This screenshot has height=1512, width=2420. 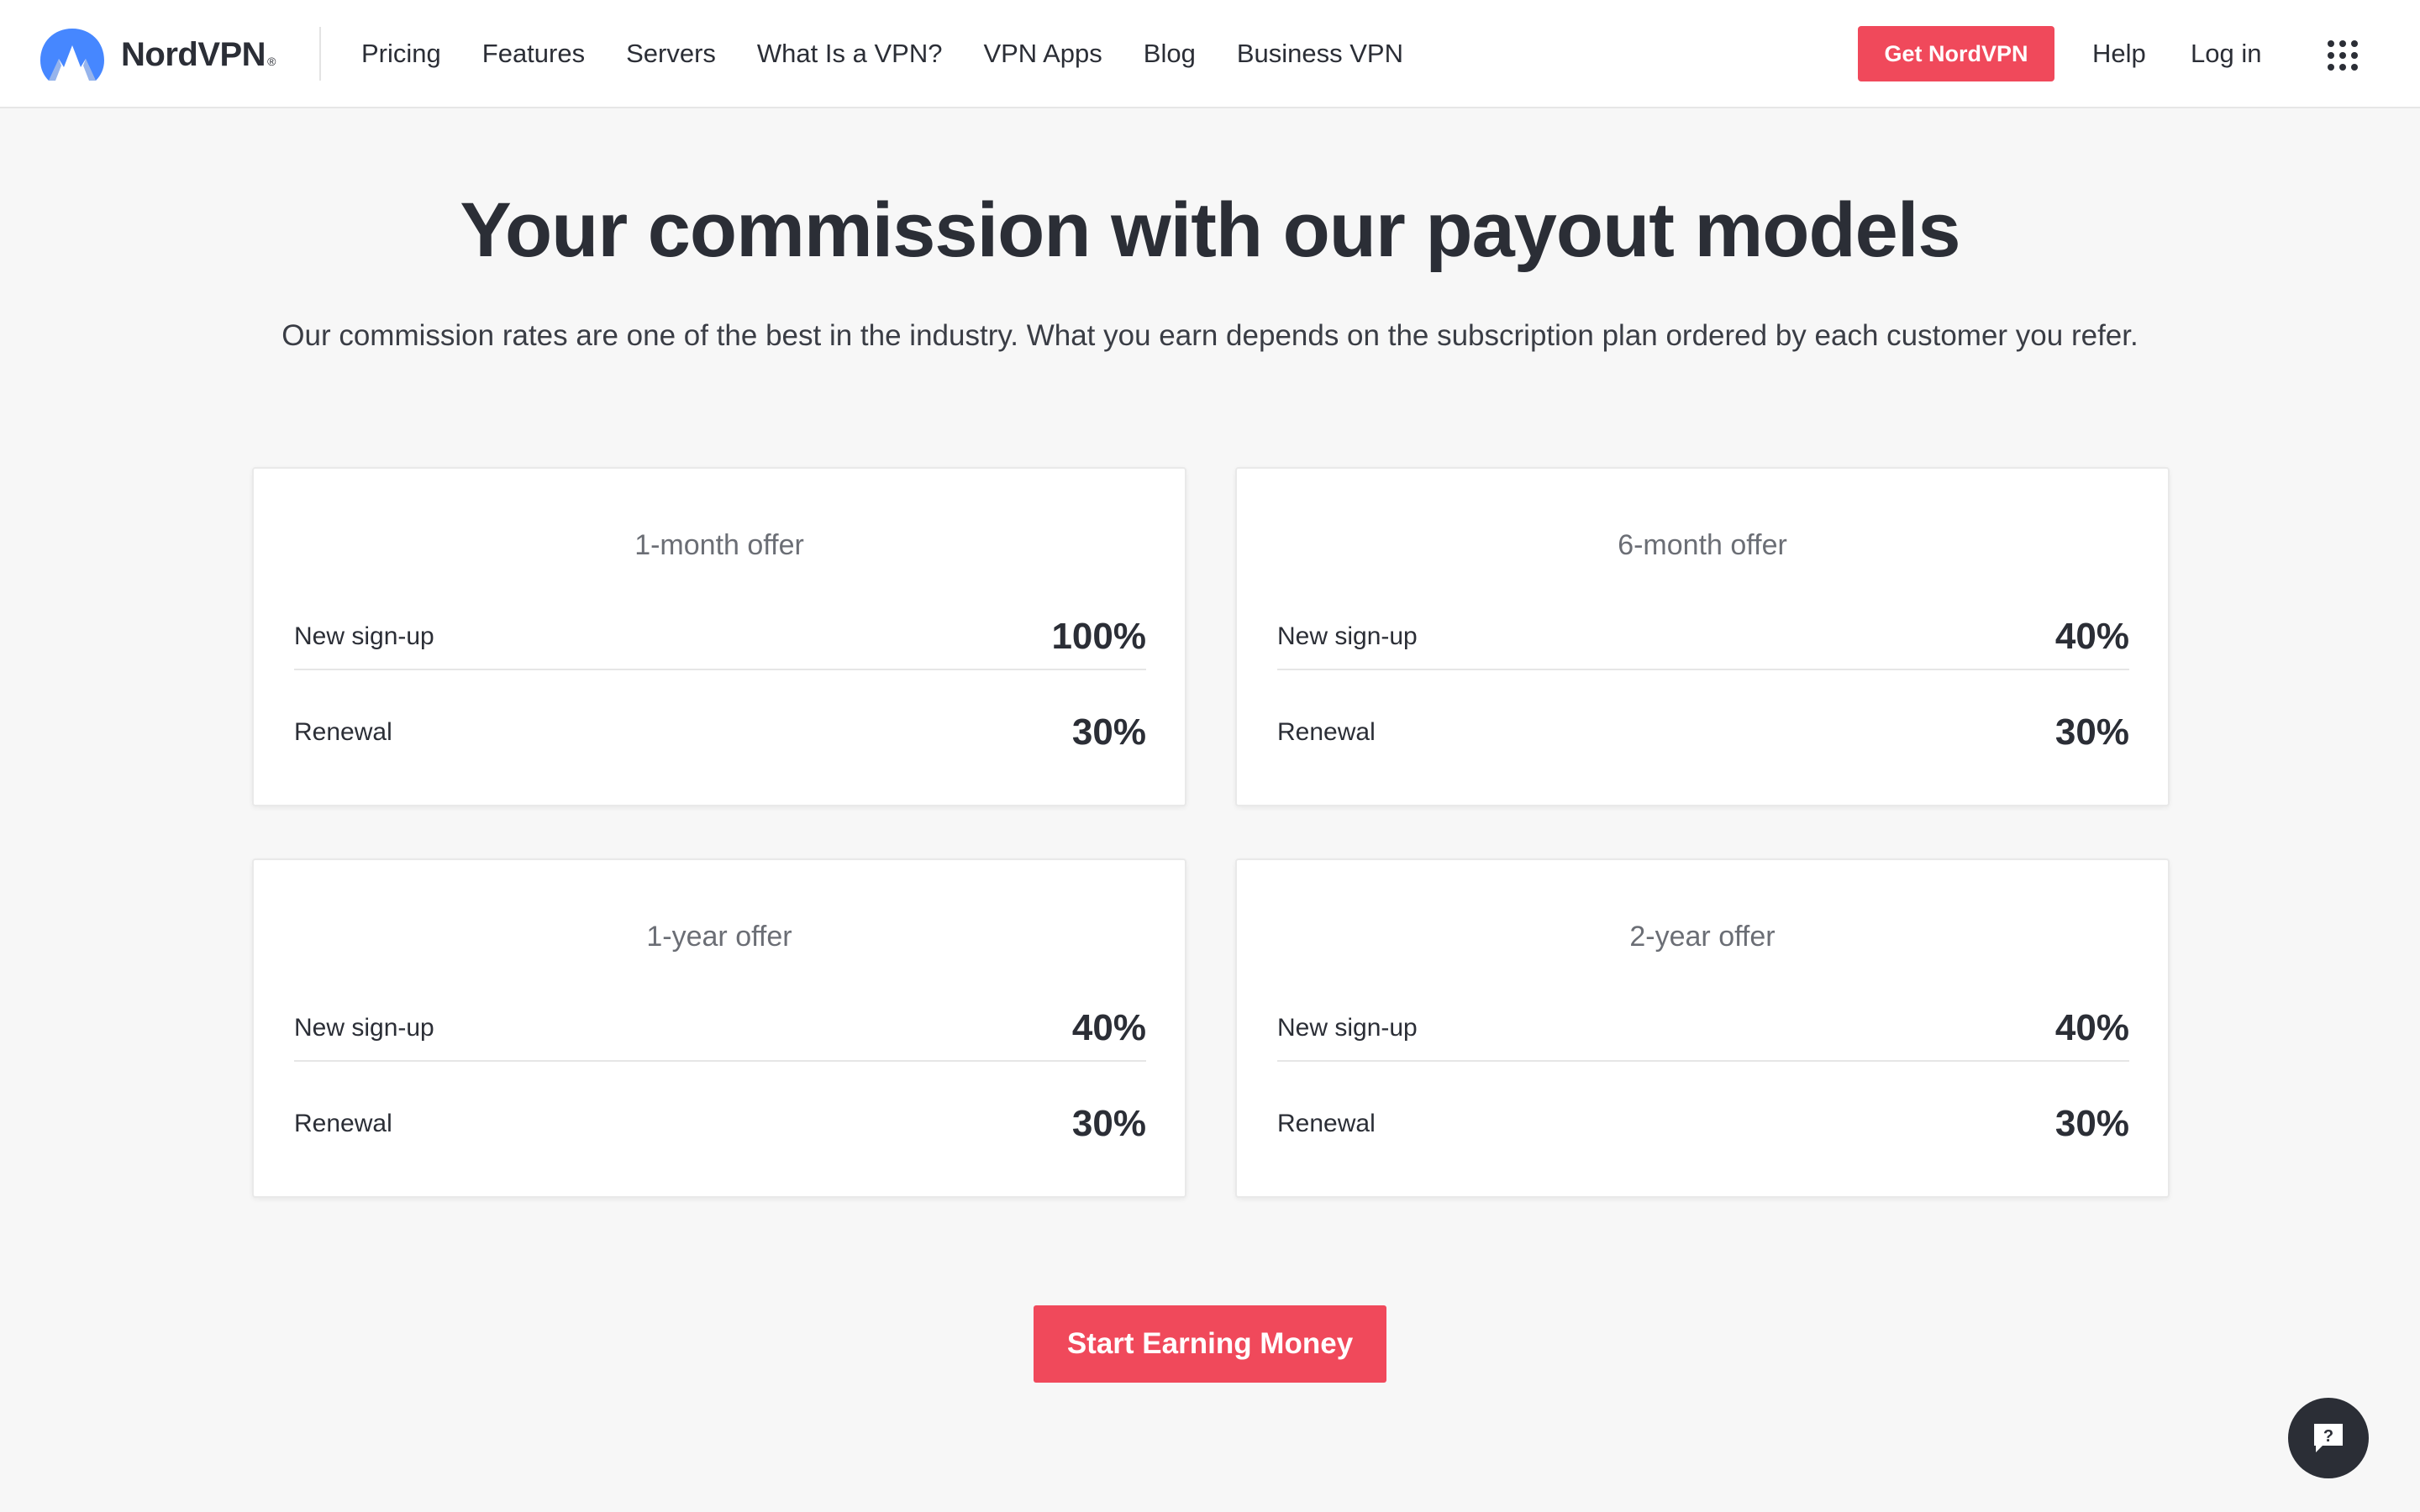 What do you see at coordinates (850, 54) in the screenshot?
I see `nav-what-is-a-vpn: What Is a VPN?` at bounding box center [850, 54].